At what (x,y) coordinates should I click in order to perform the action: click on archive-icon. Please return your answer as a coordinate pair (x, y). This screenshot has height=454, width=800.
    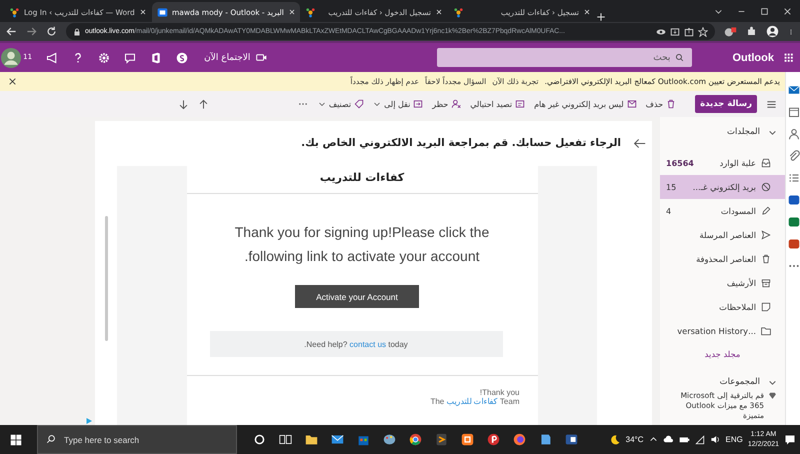
    Looking at the image, I should click on (766, 283).